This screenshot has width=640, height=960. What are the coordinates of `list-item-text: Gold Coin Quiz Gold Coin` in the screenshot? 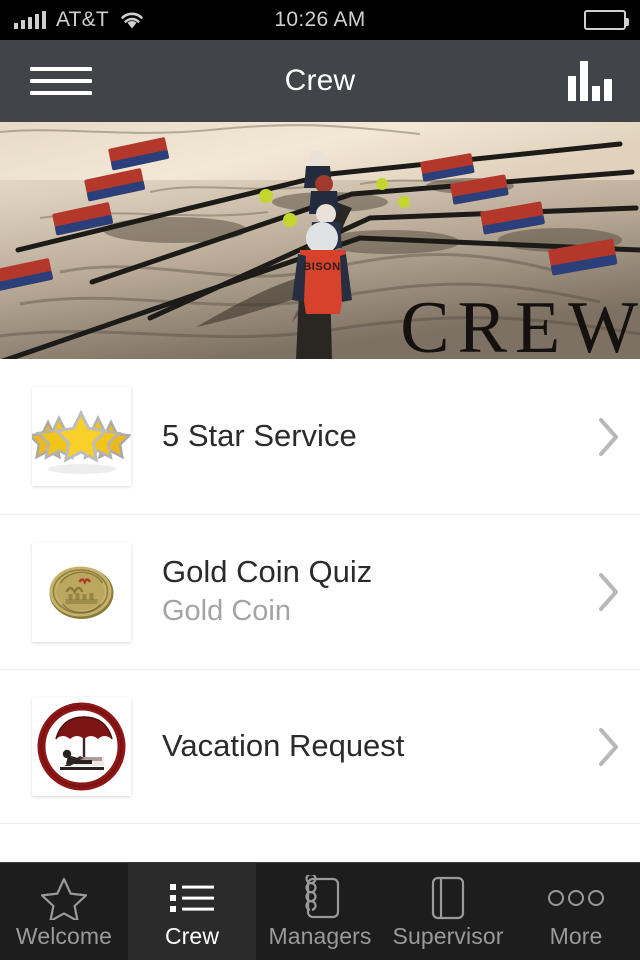 It's located at (354, 592).